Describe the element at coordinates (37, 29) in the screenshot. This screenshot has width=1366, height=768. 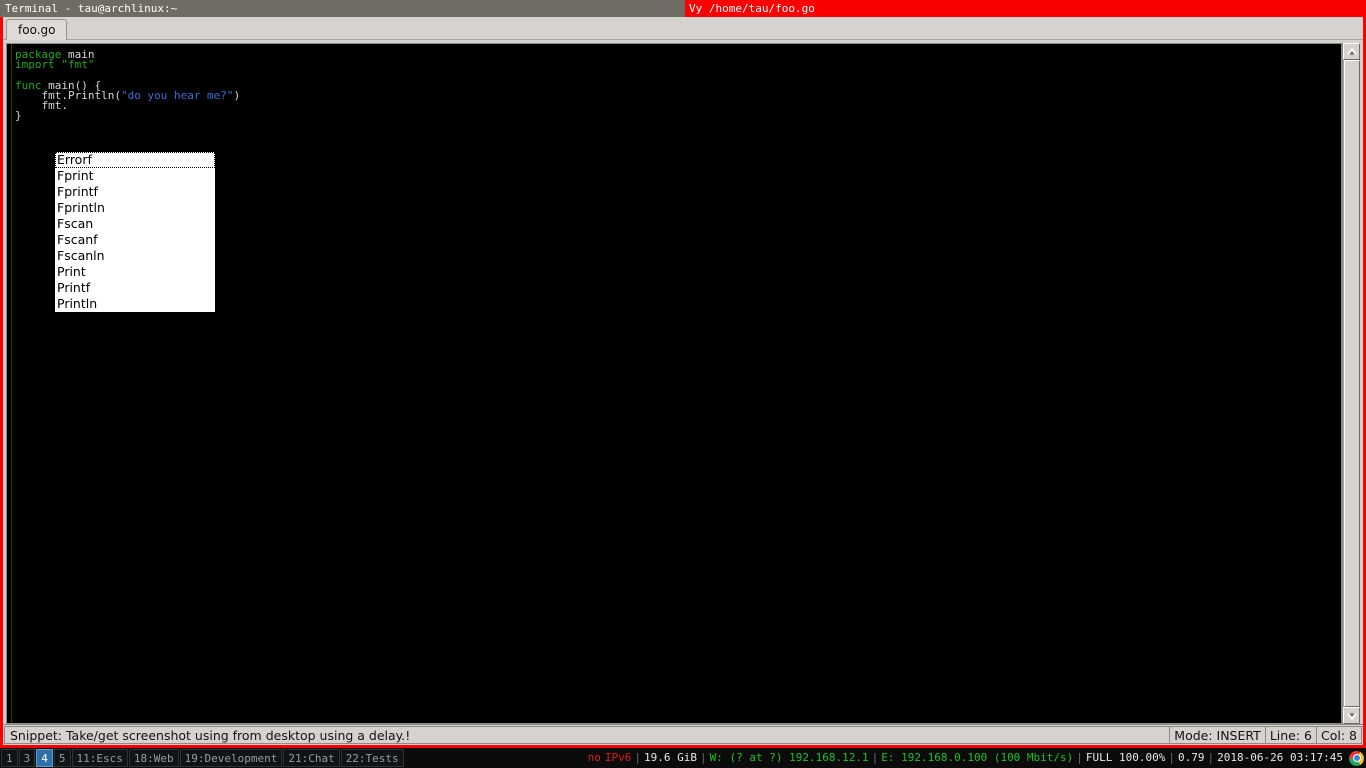
I see `tab-foo-go: foo.go` at that location.